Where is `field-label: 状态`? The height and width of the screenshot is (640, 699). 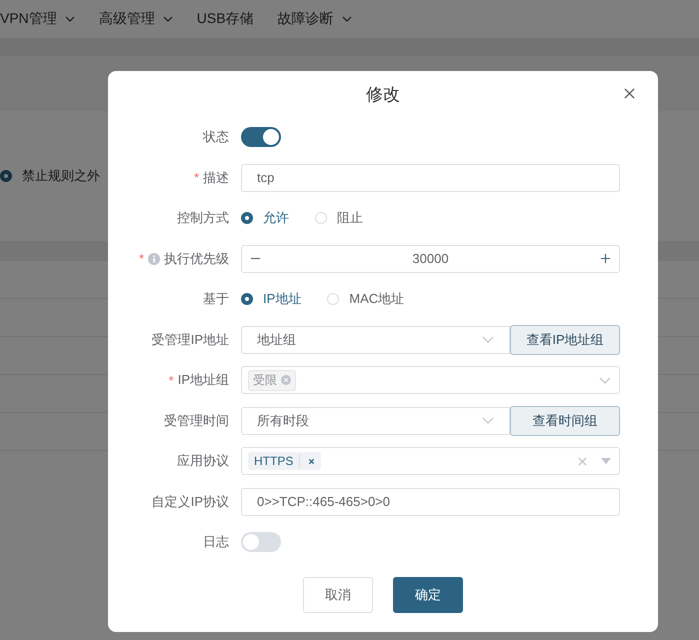 field-label: 状态 is located at coordinates (216, 137).